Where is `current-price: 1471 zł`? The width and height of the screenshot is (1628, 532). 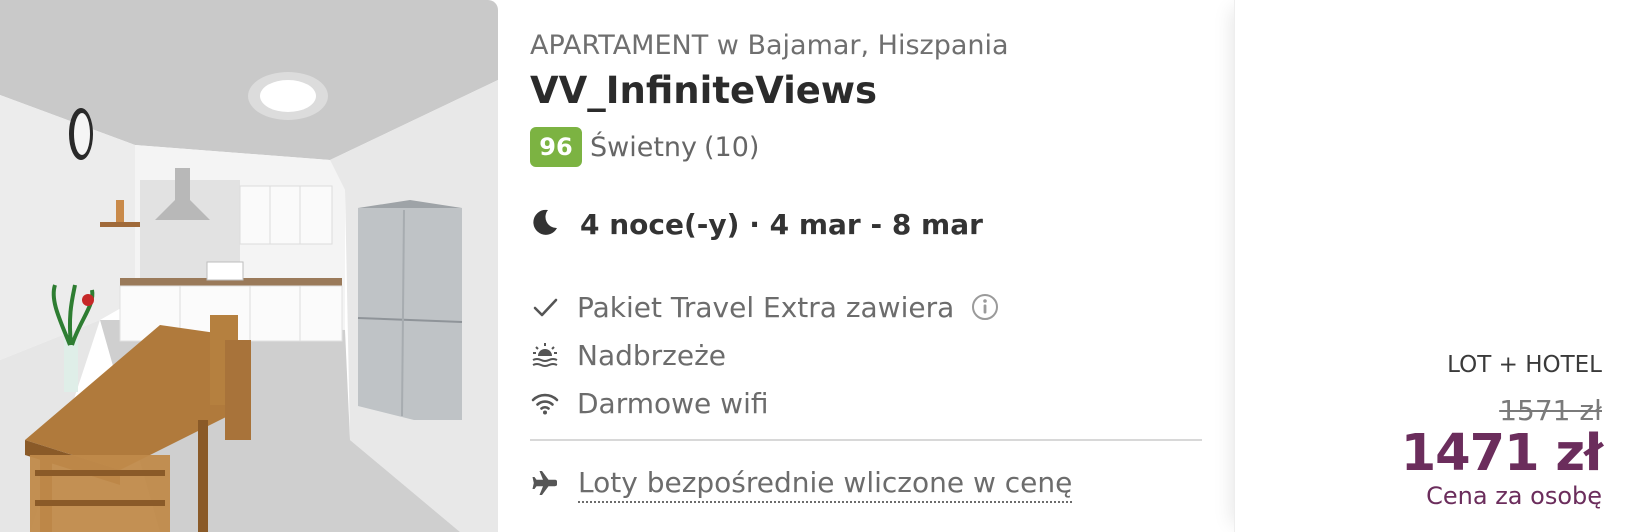
current-price: 1471 zł is located at coordinates (1502, 453).